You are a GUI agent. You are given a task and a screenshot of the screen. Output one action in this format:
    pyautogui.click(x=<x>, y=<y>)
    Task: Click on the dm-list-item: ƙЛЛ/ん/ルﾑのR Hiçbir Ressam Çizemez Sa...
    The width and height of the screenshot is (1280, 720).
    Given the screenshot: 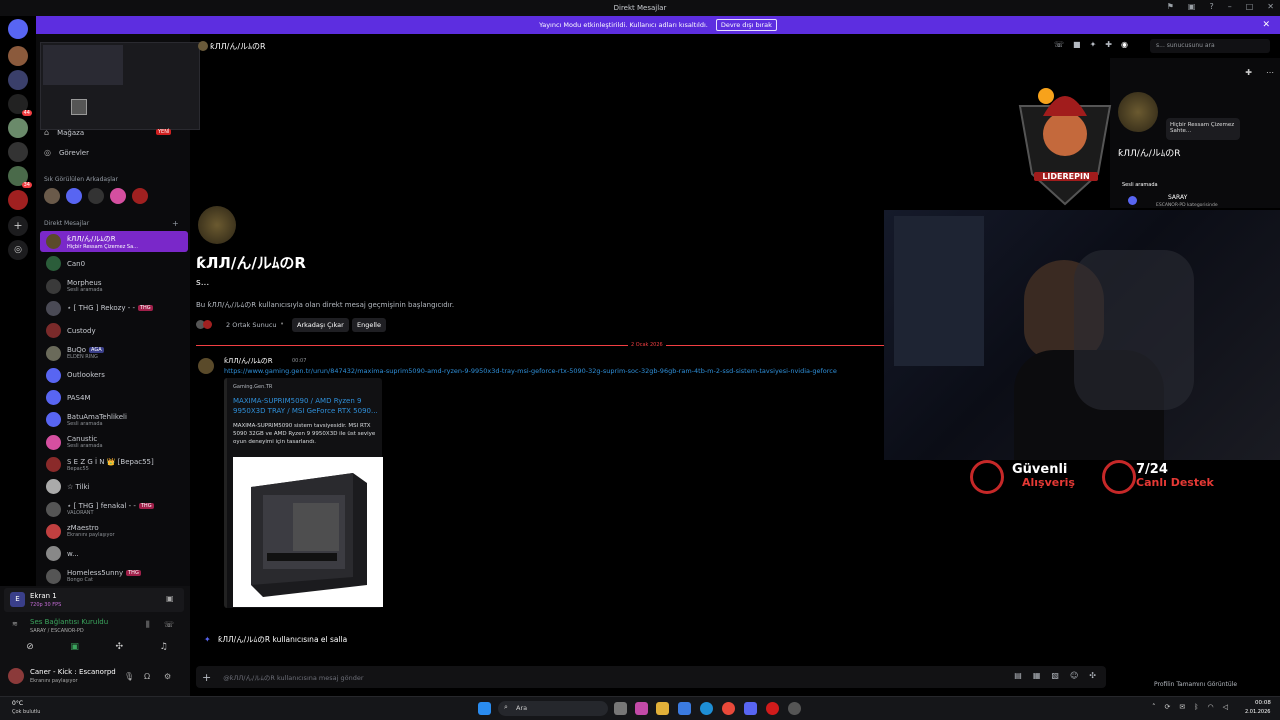 What is the action you would take?
    pyautogui.click(x=114, y=241)
    